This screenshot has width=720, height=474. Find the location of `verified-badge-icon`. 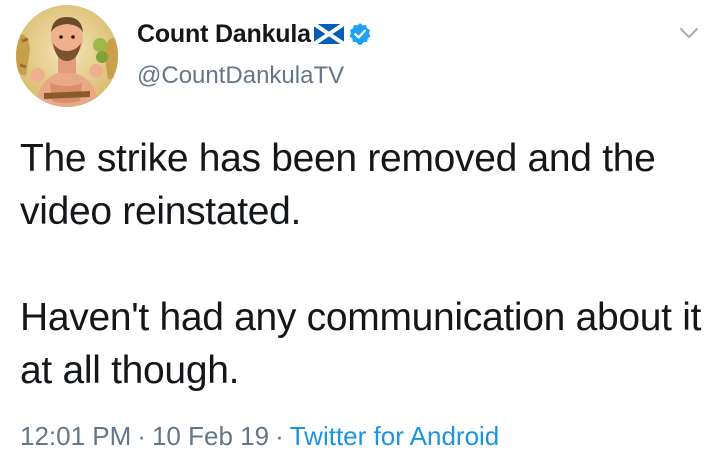

verified-badge-icon is located at coordinates (360, 34).